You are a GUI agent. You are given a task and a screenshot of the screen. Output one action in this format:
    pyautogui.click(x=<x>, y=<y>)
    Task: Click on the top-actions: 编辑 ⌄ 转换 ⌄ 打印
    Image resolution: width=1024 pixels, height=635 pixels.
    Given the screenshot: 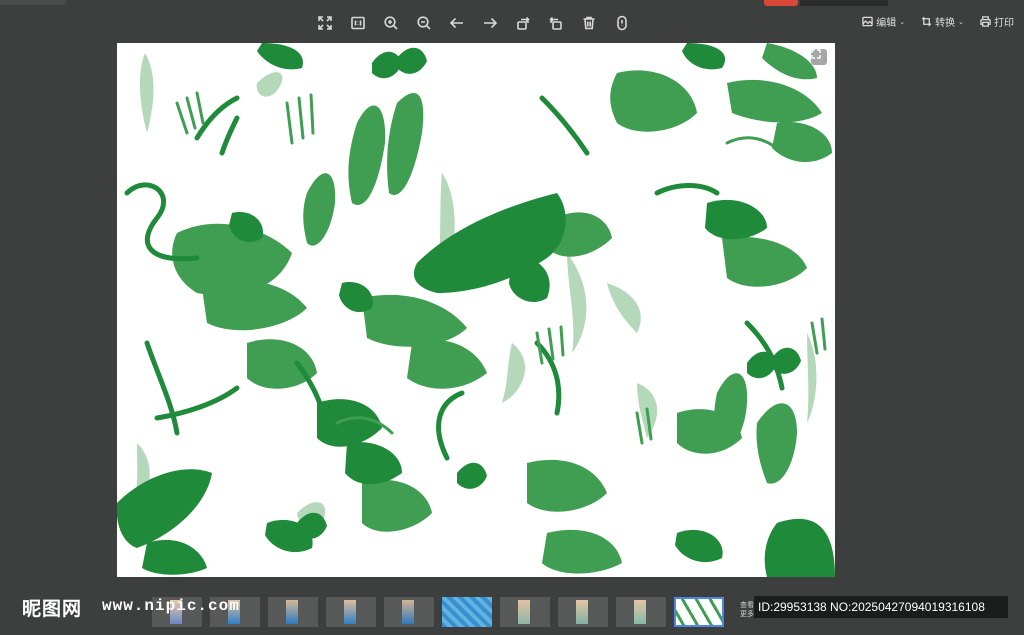 What is the action you would take?
    pyautogui.click(x=938, y=21)
    